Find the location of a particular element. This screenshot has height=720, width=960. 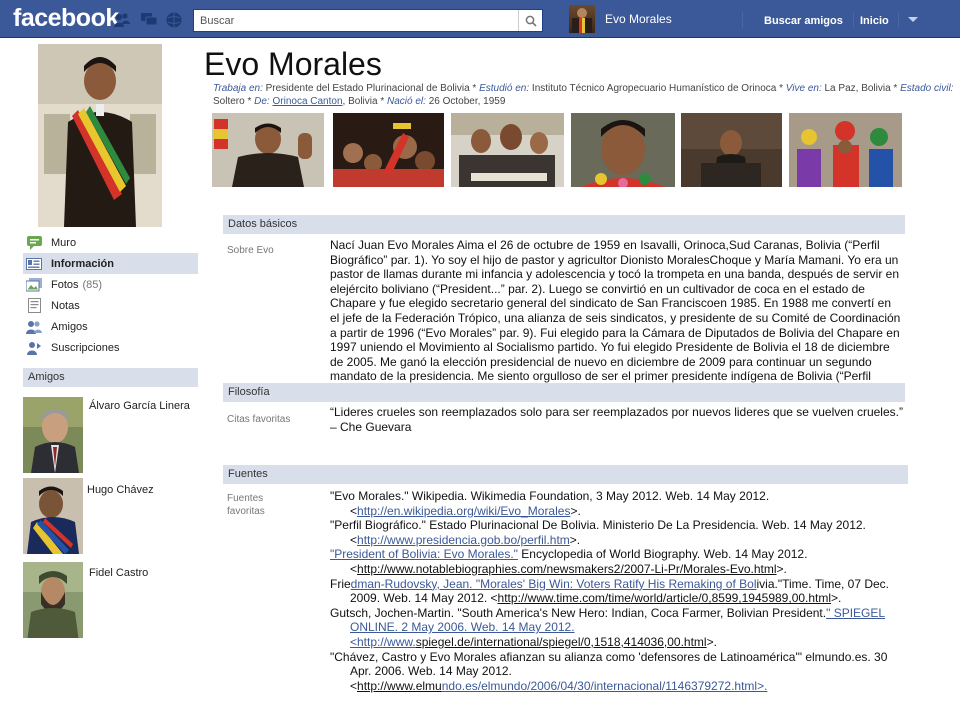

info-icon is located at coordinates (34, 264).